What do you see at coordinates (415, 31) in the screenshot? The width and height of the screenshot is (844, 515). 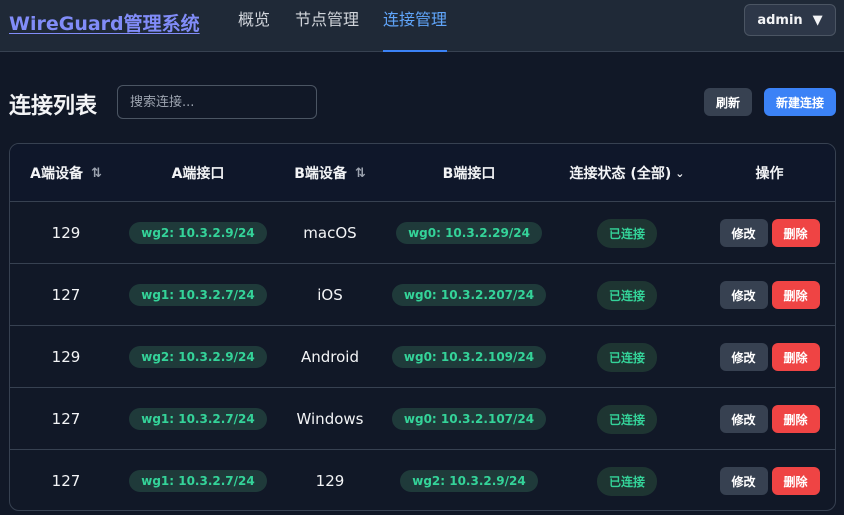 I see `nav-connections: 连接管理` at bounding box center [415, 31].